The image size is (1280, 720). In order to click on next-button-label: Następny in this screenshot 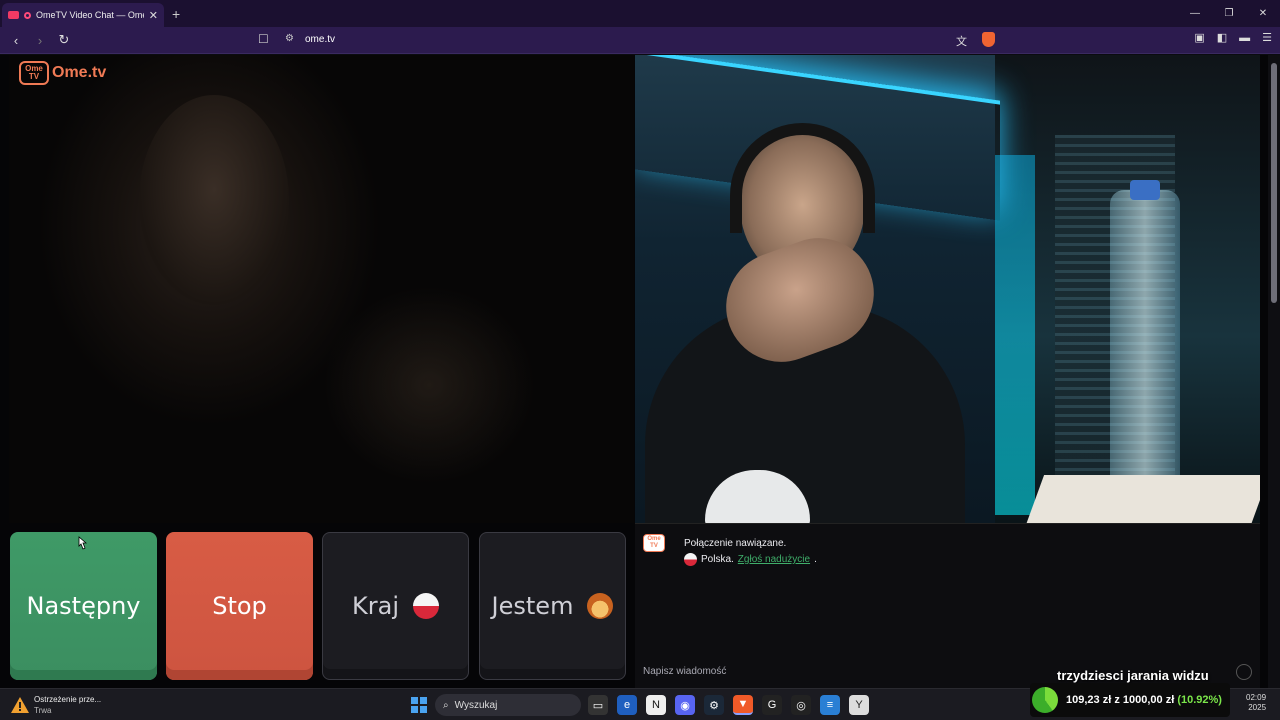, I will do `click(83, 606)`.